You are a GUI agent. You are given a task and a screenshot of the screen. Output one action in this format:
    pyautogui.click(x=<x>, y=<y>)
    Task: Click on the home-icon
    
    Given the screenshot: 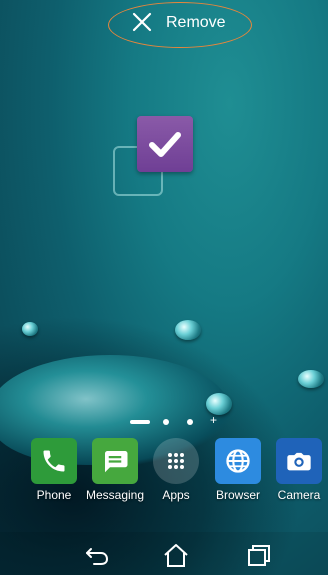 What is the action you would take?
    pyautogui.click(x=176, y=555)
    